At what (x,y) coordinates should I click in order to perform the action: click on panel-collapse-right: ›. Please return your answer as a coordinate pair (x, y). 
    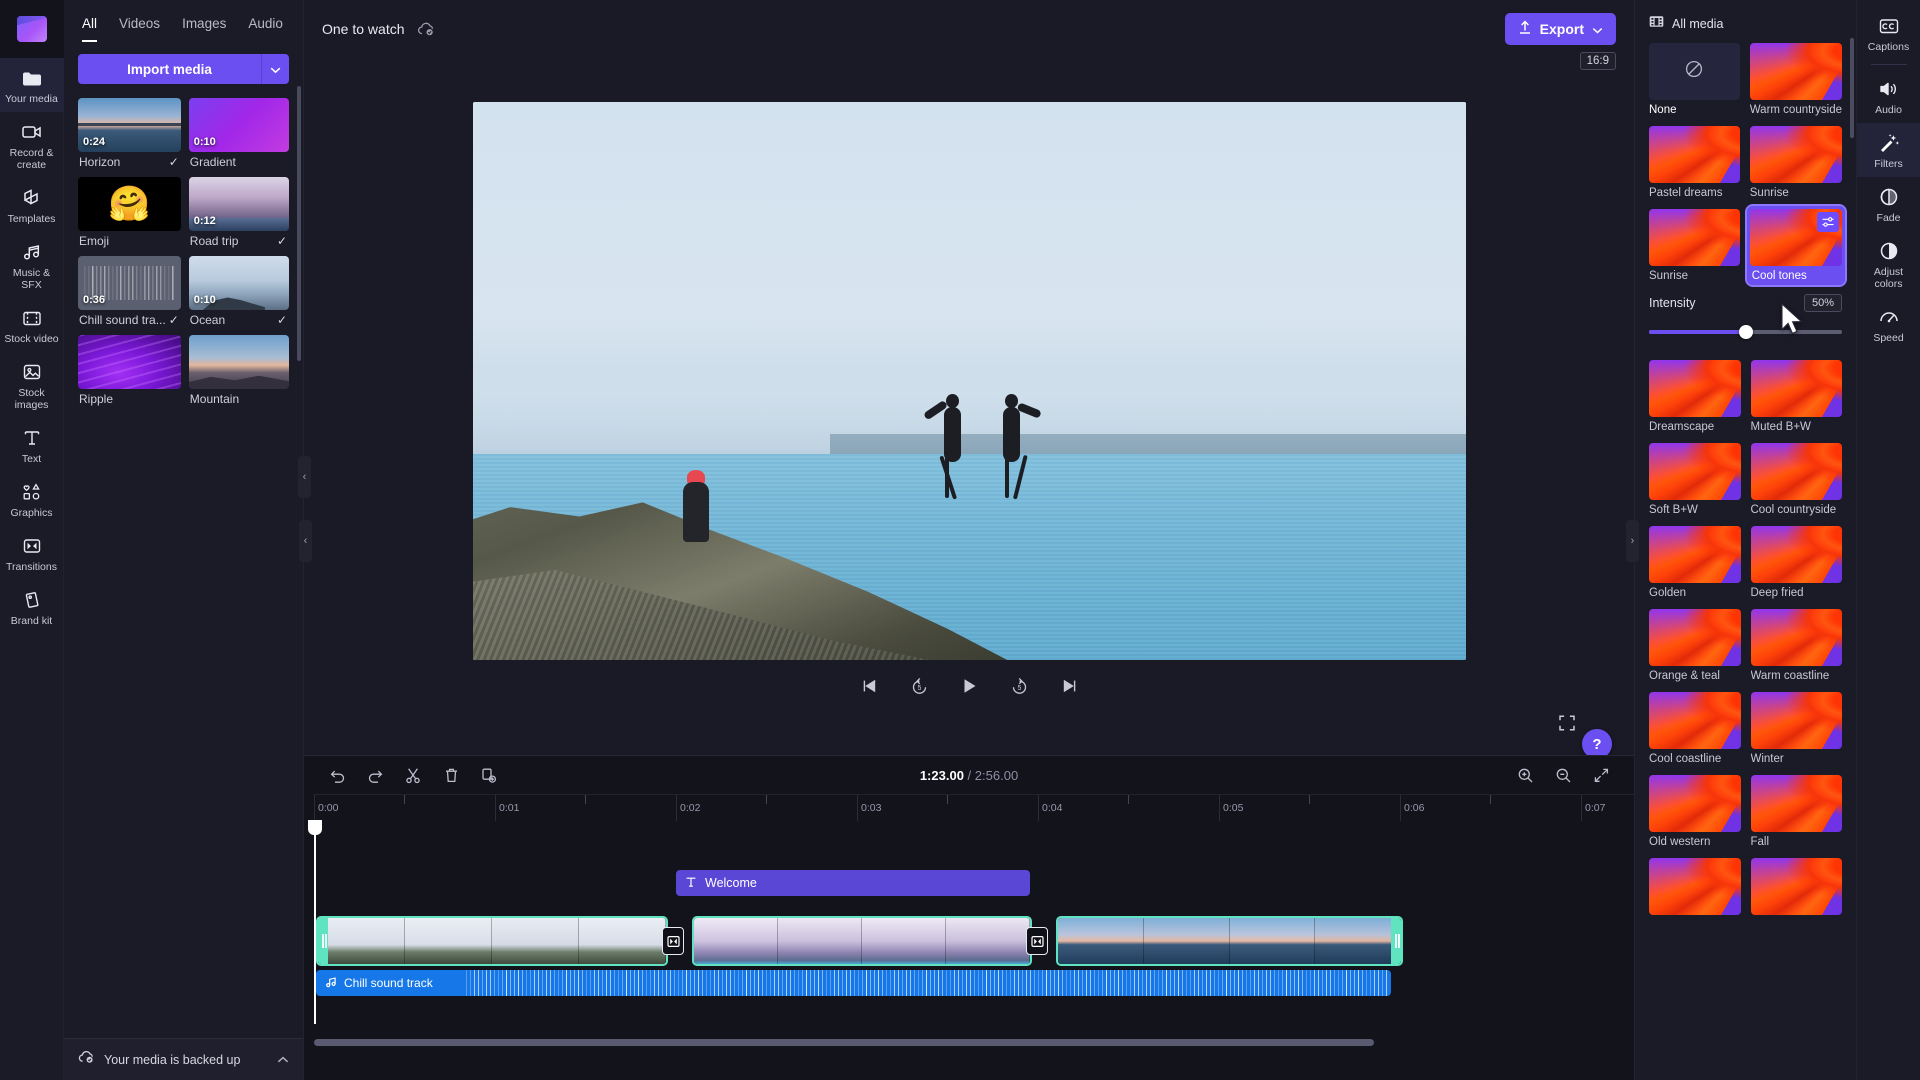
    Looking at the image, I should click on (1632, 541).